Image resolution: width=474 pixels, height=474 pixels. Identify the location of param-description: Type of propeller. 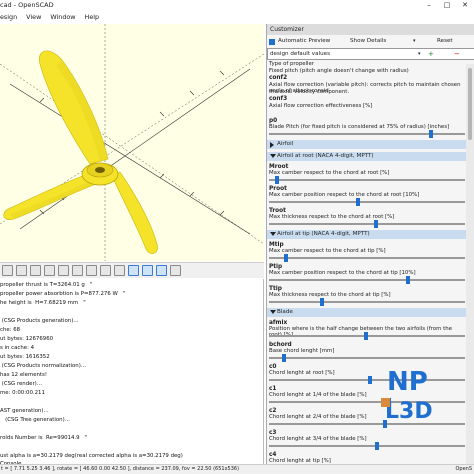
(292, 64).